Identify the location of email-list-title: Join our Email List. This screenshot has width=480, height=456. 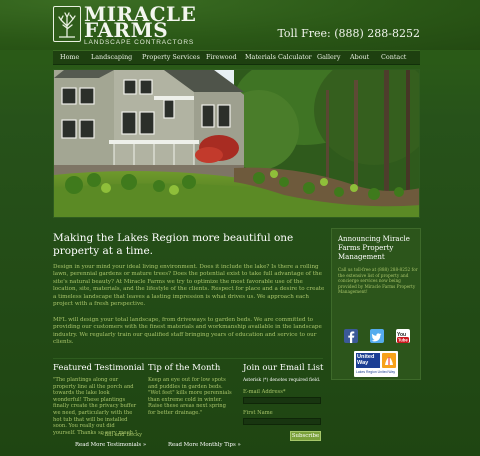
(283, 368).